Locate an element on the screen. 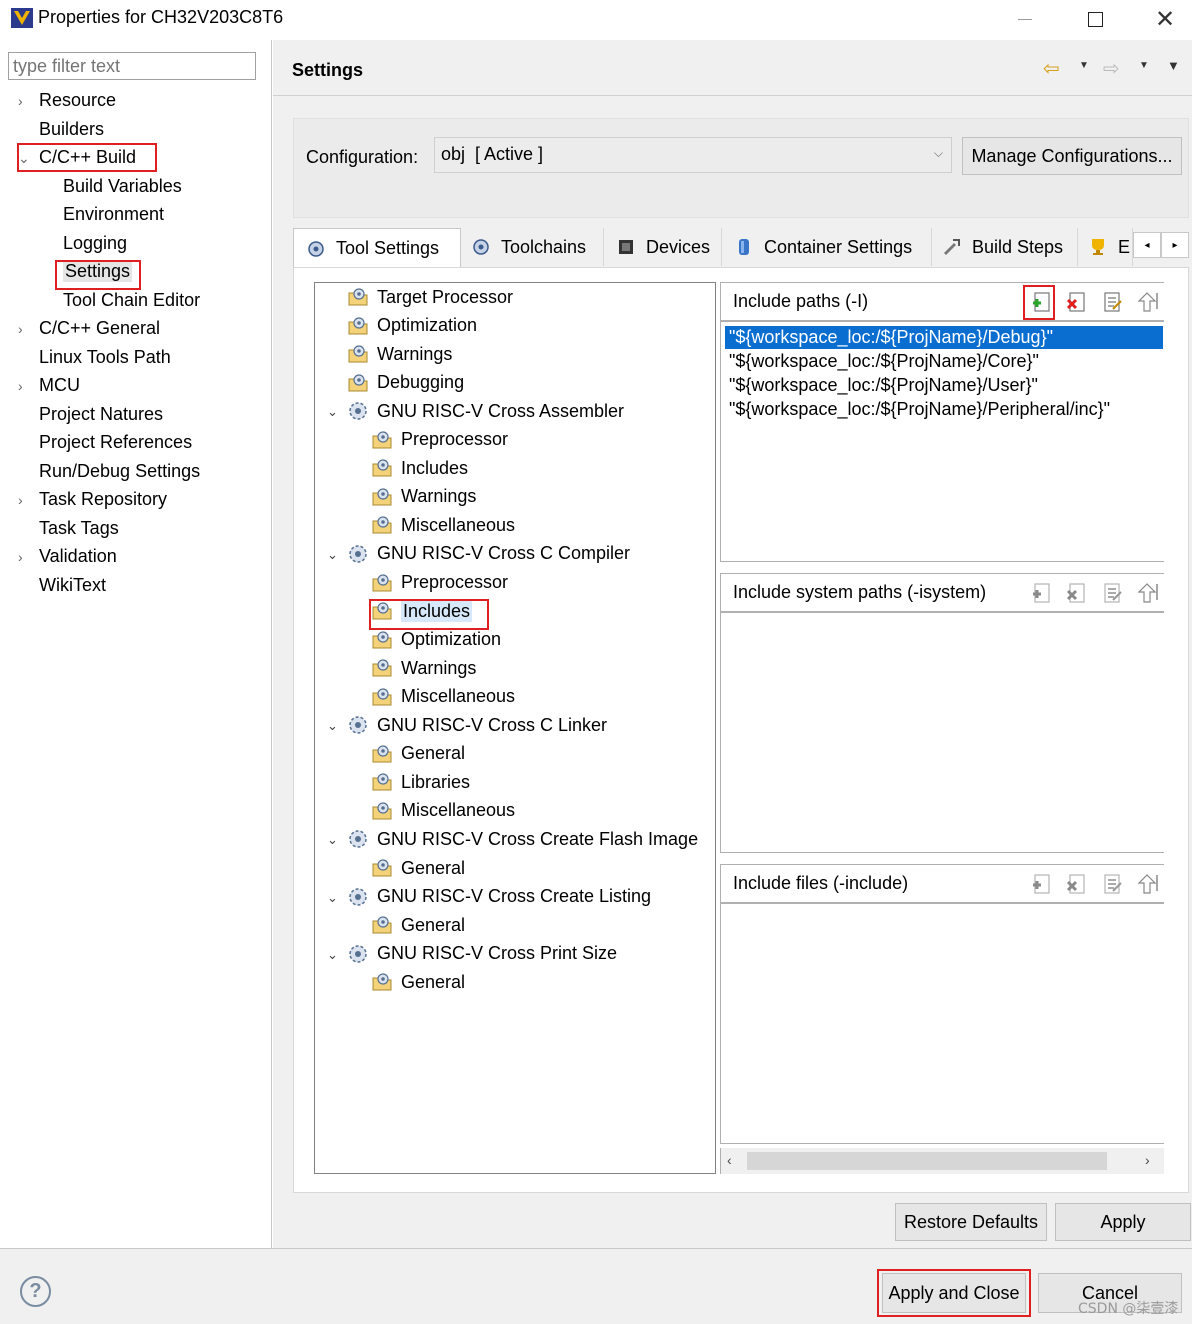 The height and width of the screenshot is (1324, 1192). nav-item-tool-chain-editor: Tool Chain Editor is located at coordinates (131, 300).